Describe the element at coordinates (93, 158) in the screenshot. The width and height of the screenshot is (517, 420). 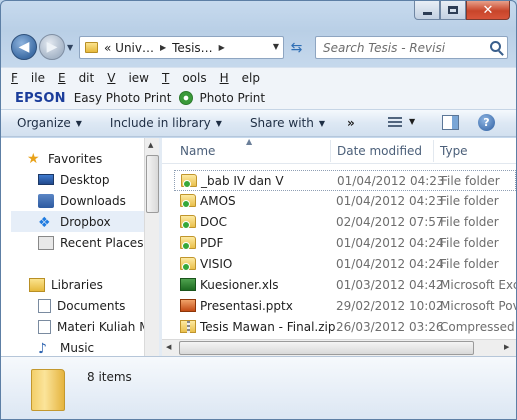
I see `nav-favorites: ★ Favorites` at that location.